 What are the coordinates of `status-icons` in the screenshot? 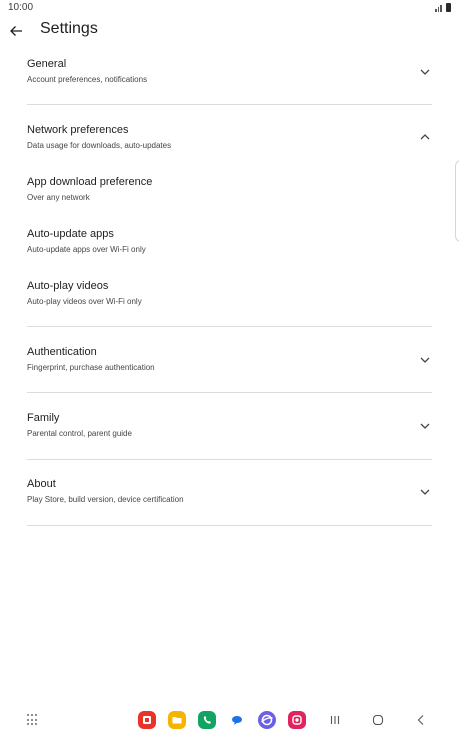 It's located at (443, 7).